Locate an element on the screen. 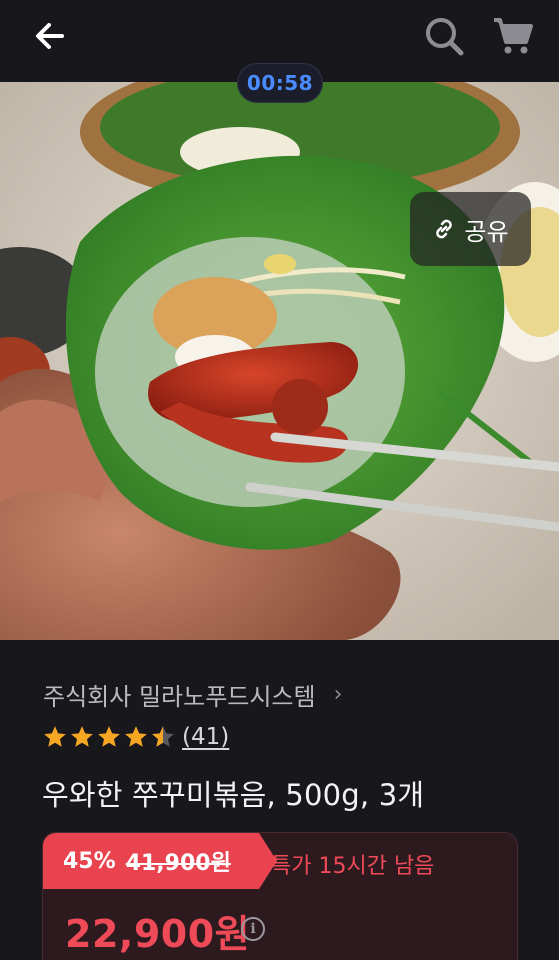 Image resolution: width=559 pixels, height=960 pixels. star-half-icon is located at coordinates (163, 736).